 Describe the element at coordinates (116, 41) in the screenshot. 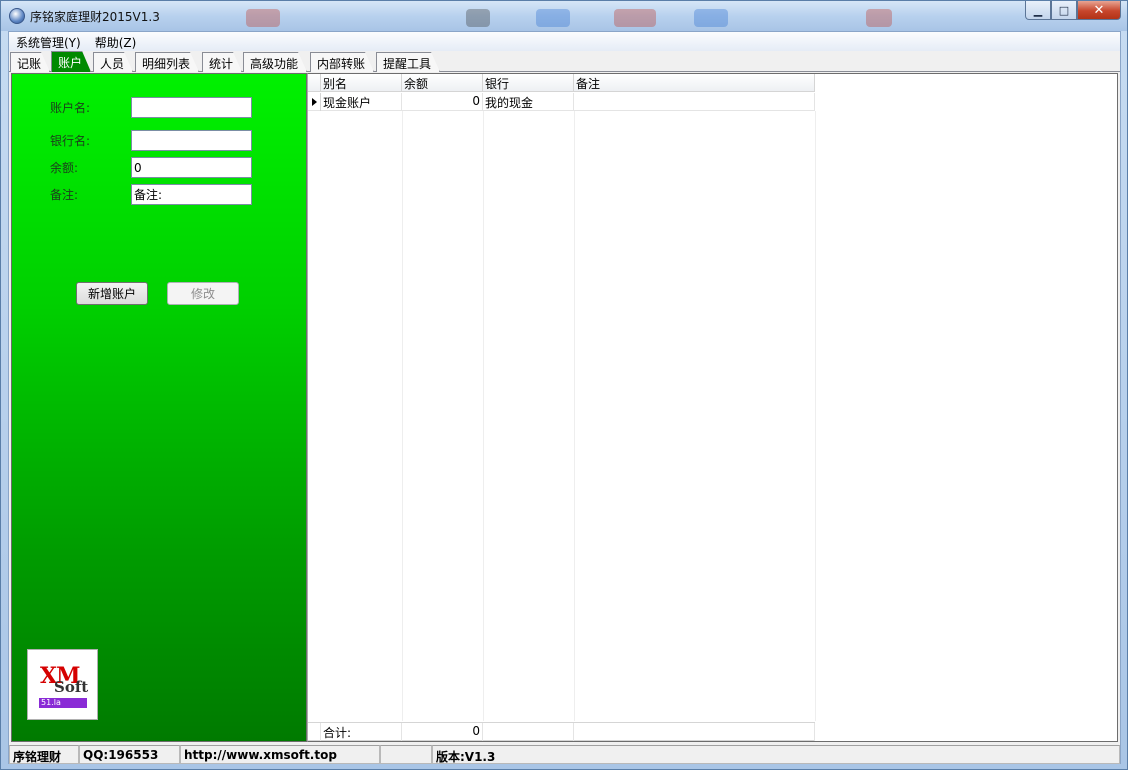

I see `menu-help: 帮助(Z)` at that location.